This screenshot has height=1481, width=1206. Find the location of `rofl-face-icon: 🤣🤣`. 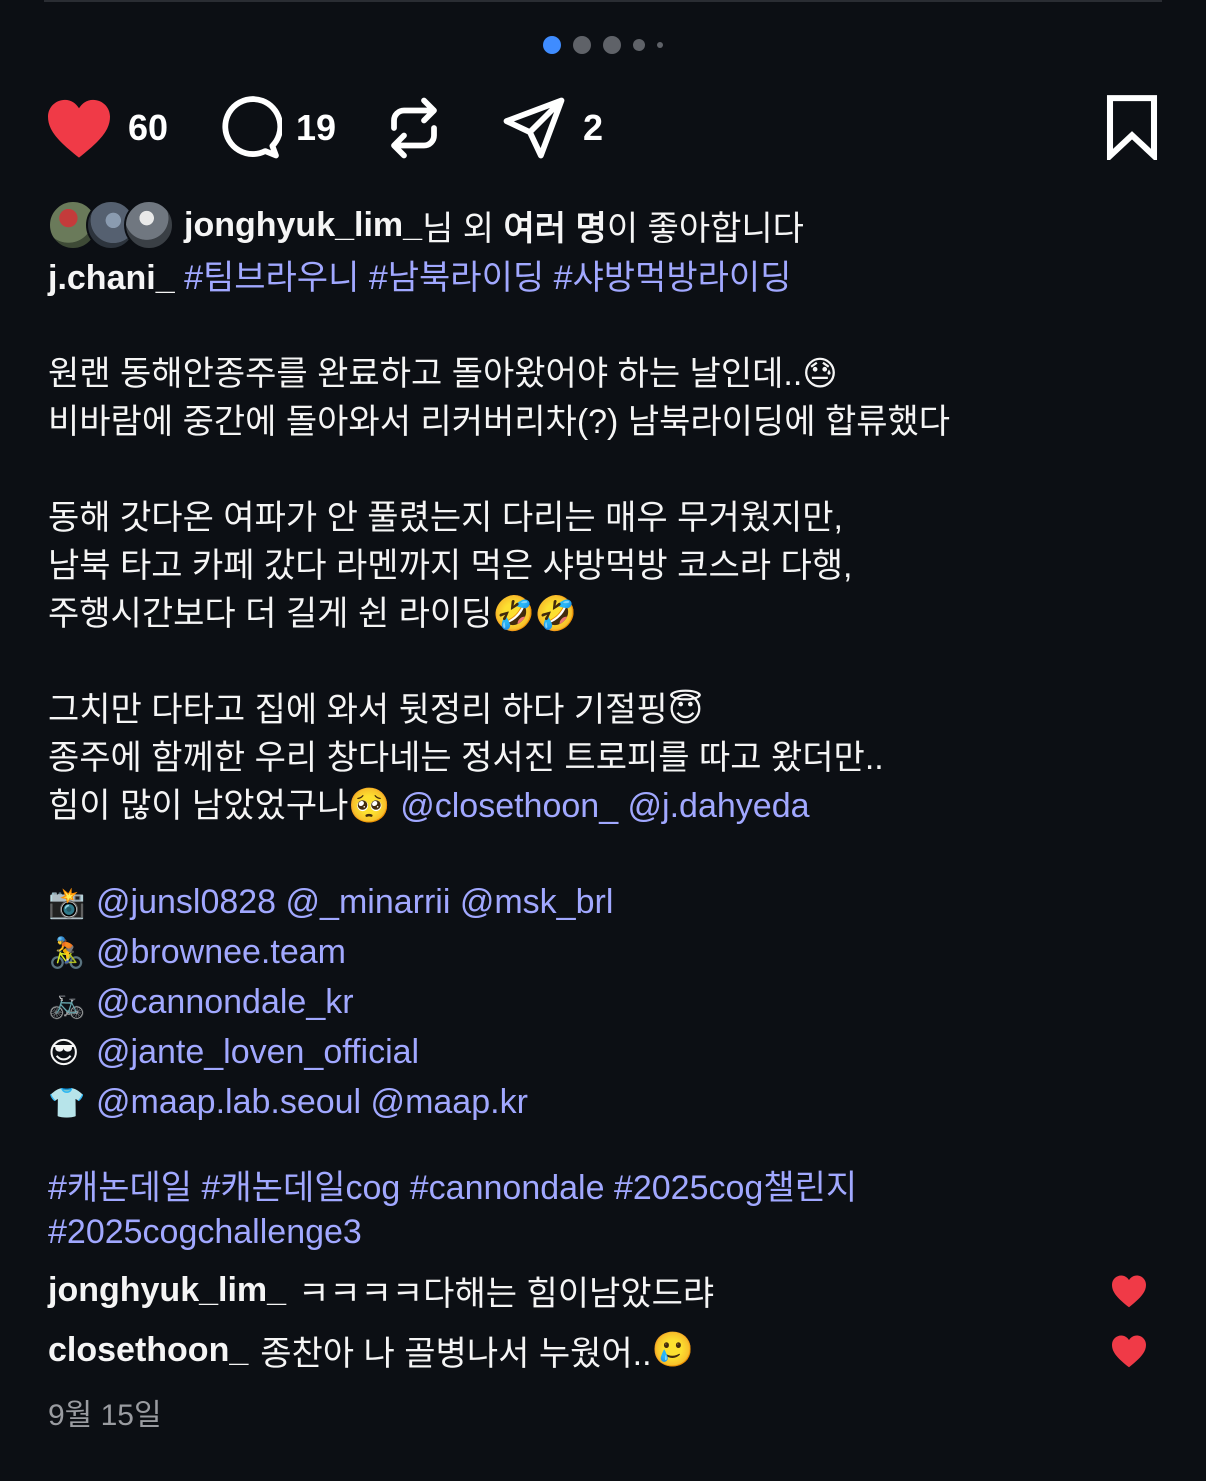

rofl-face-icon: 🤣🤣 is located at coordinates (535, 614).